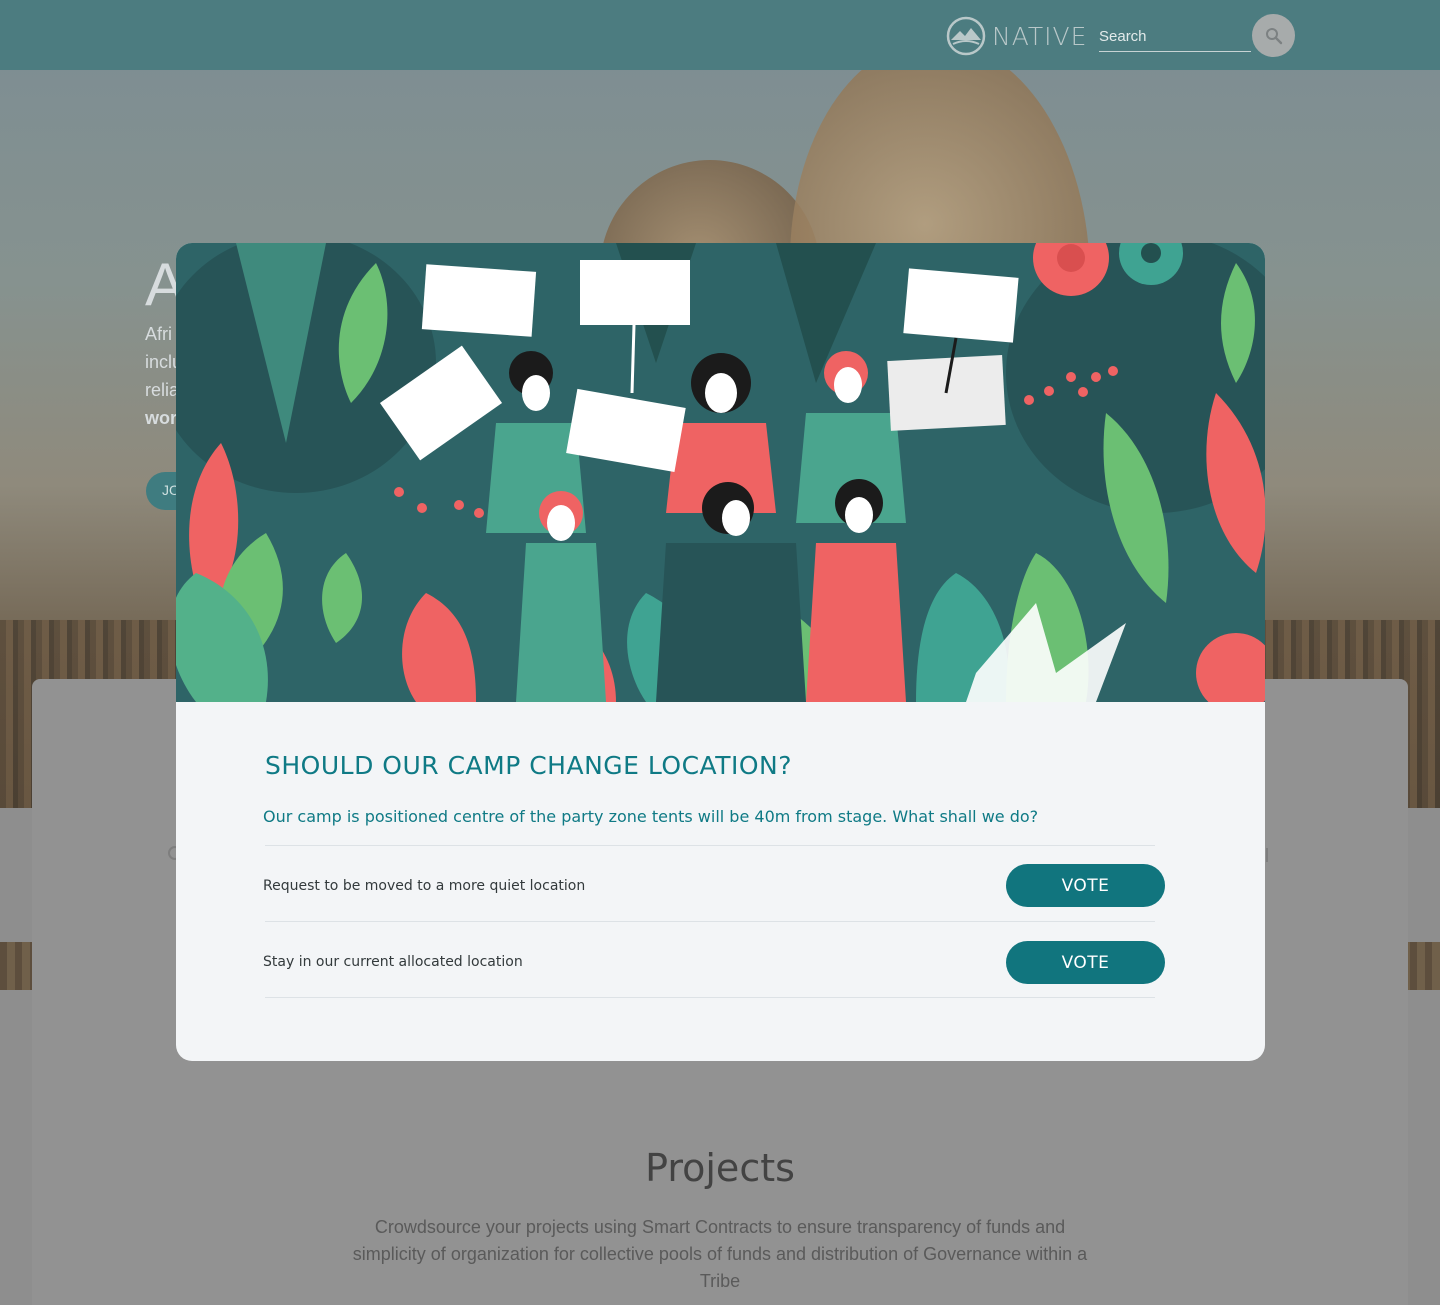 This screenshot has height=1305, width=1440. Describe the element at coordinates (393, 962) in the screenshot. I see `option-label: Stay in our current allocated location` at that location.